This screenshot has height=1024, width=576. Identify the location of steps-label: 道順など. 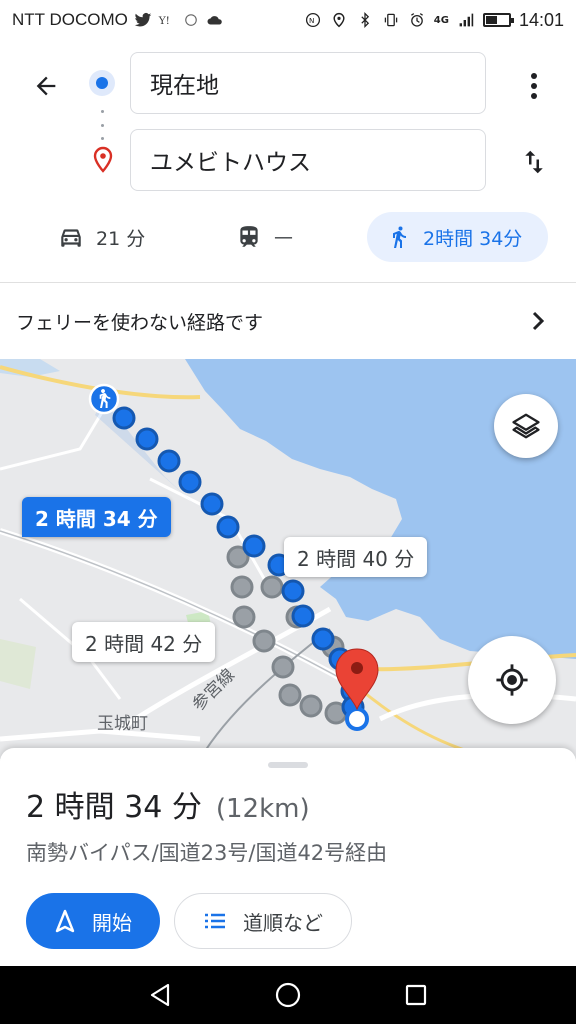
(283, 922).